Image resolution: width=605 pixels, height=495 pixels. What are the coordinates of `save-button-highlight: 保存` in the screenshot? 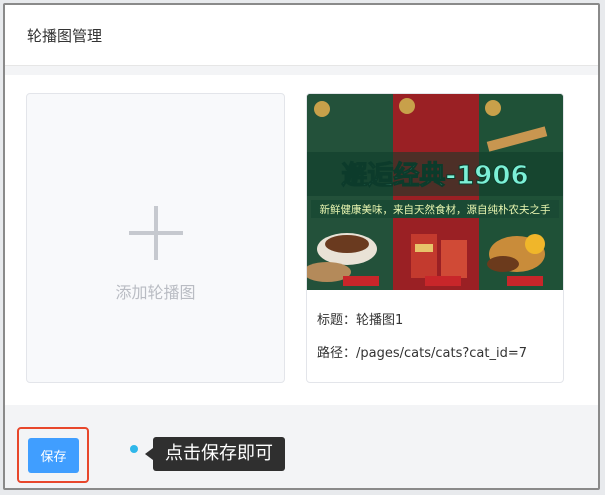 It's located at (53, 455).